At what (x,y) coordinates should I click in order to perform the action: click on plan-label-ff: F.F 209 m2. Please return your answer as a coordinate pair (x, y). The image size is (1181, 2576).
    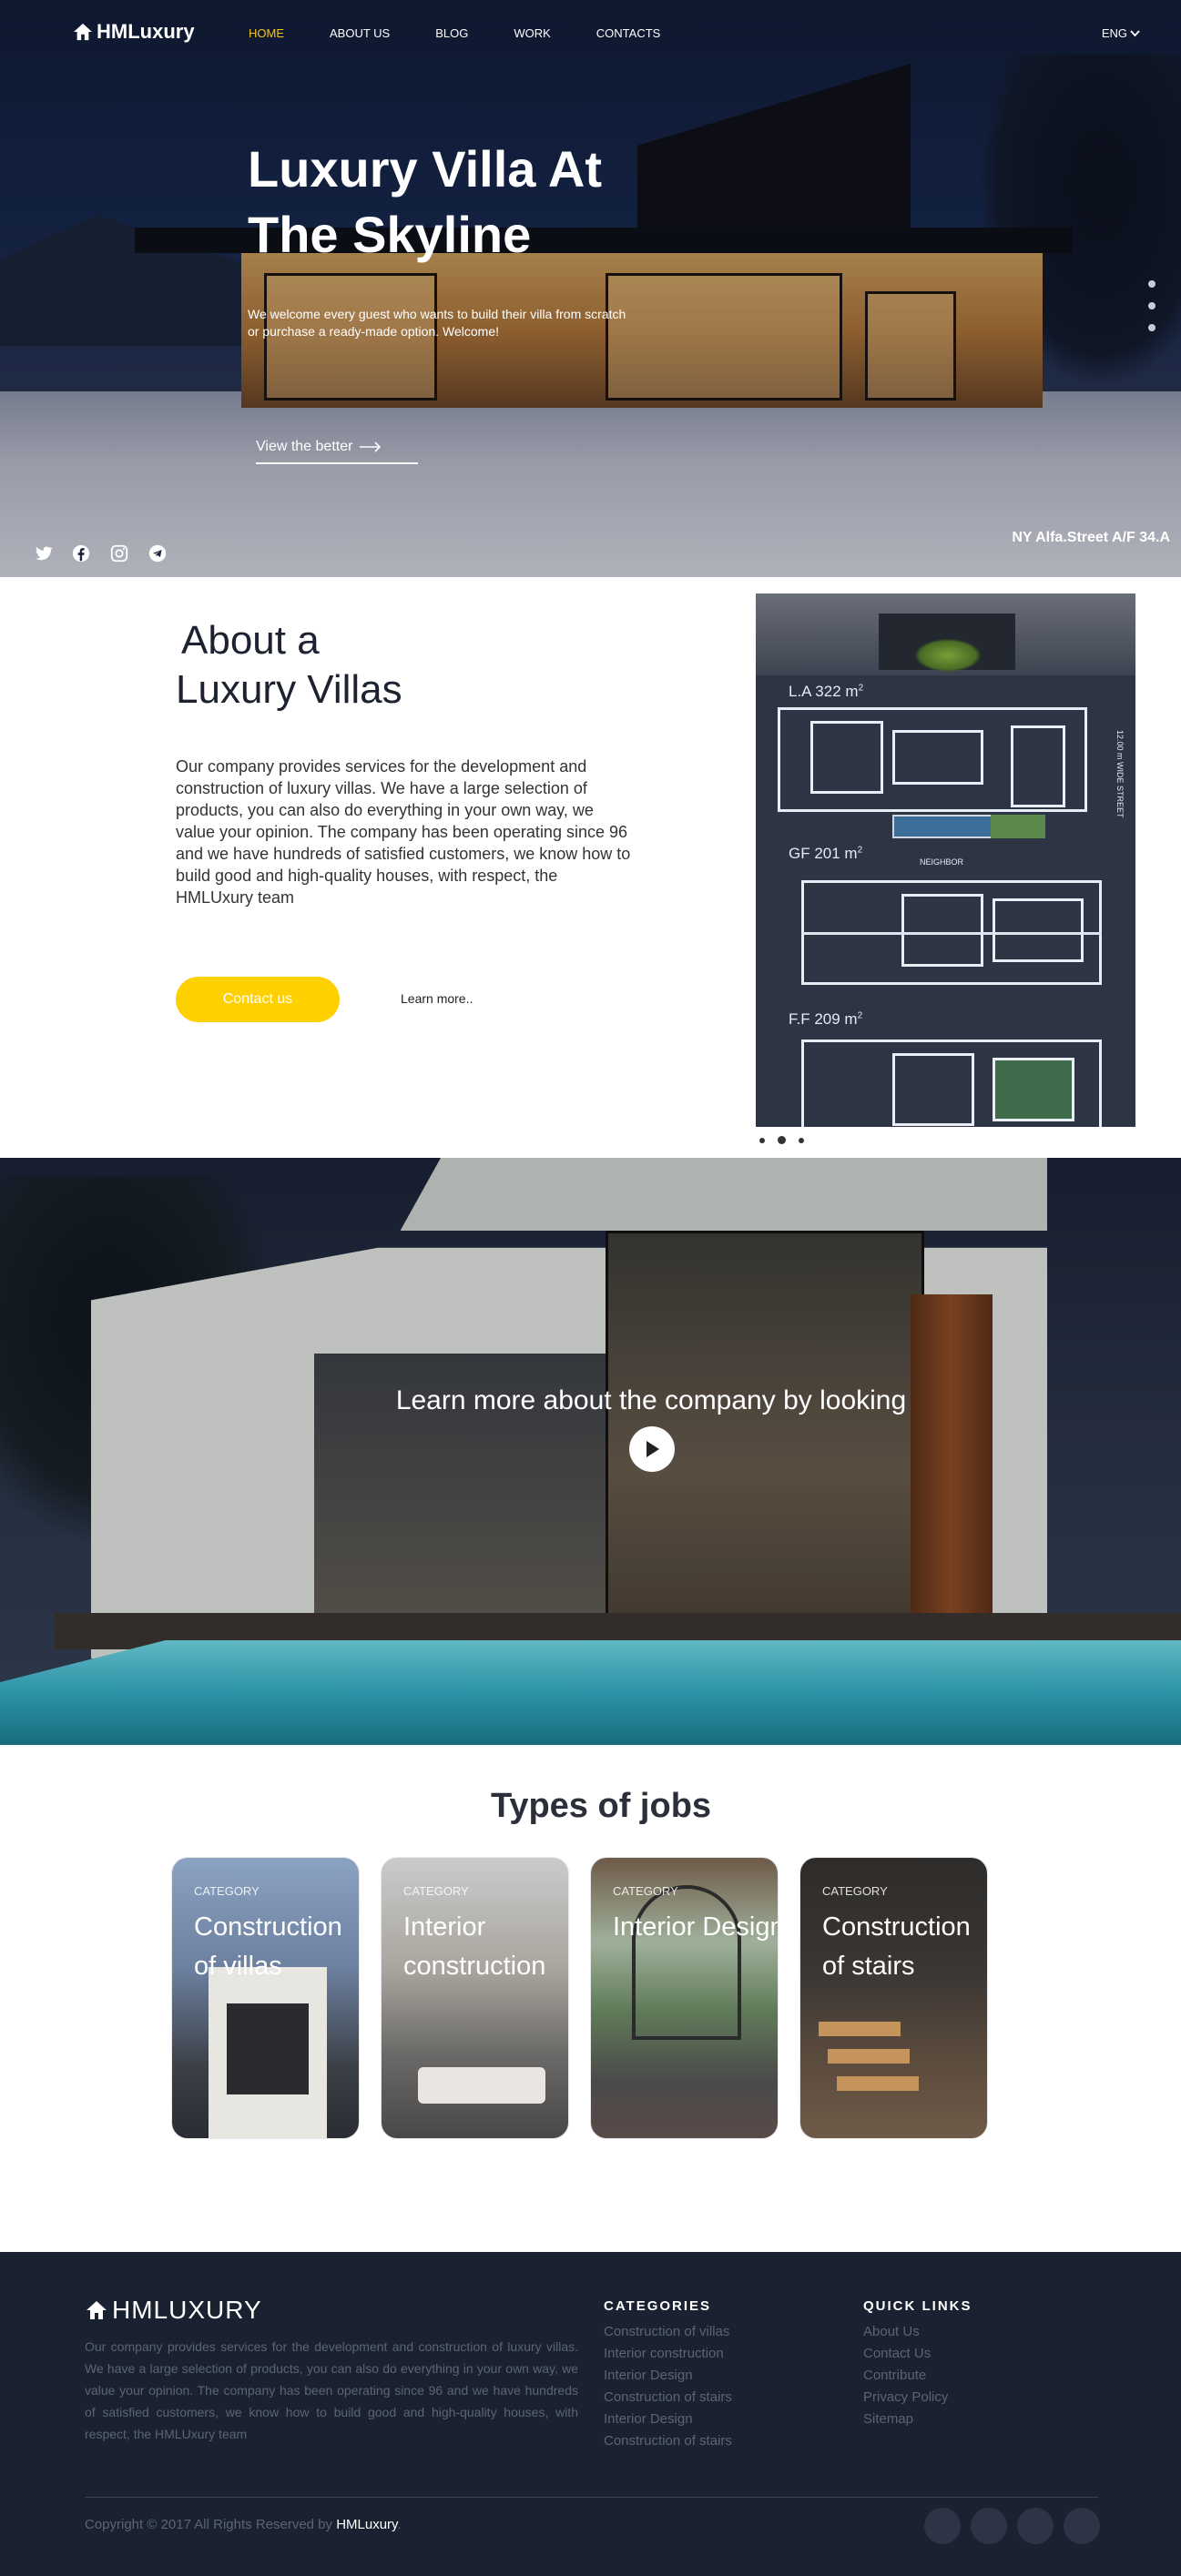
    Looking at the image, I should click on (826, 1019).